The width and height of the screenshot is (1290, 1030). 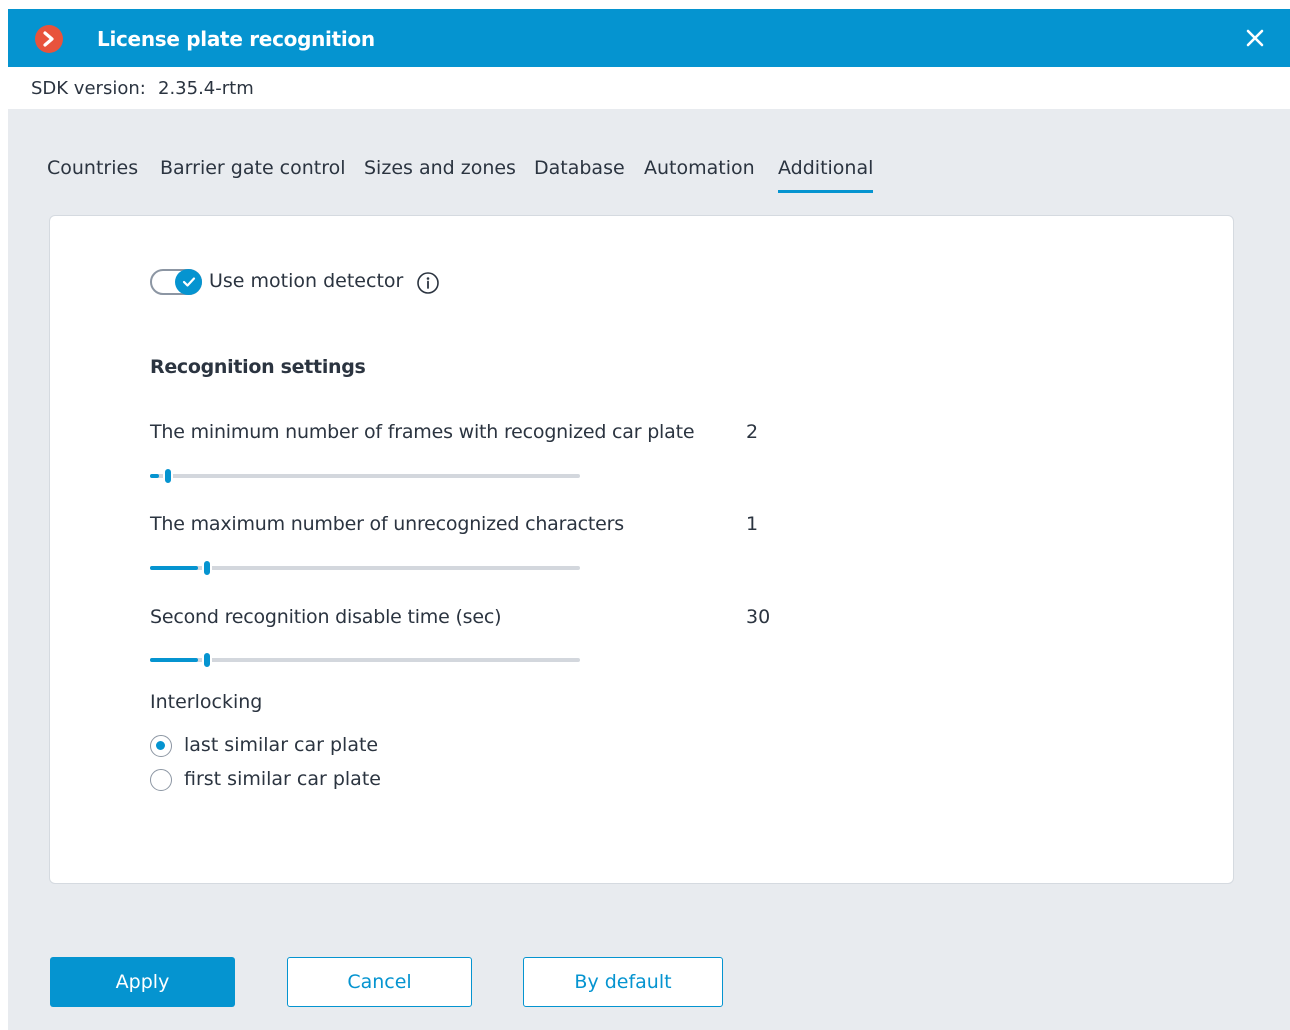 What do you see at coordinates (92, 175) in the screenshot?
I see `tab-countries: Countries` at bounding box center [92, 175].